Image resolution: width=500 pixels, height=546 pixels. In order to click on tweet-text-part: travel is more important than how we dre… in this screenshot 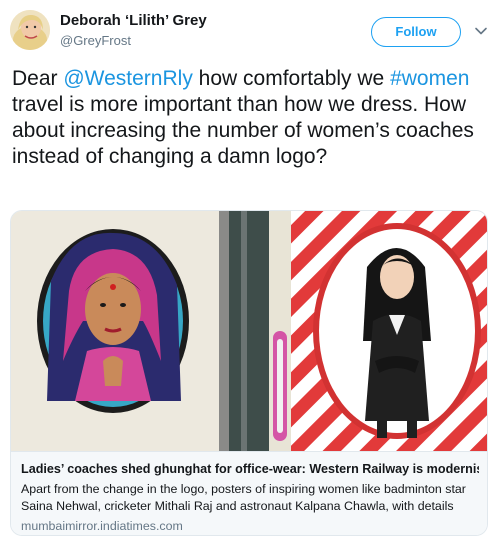, I will do `click(243, 130)`.